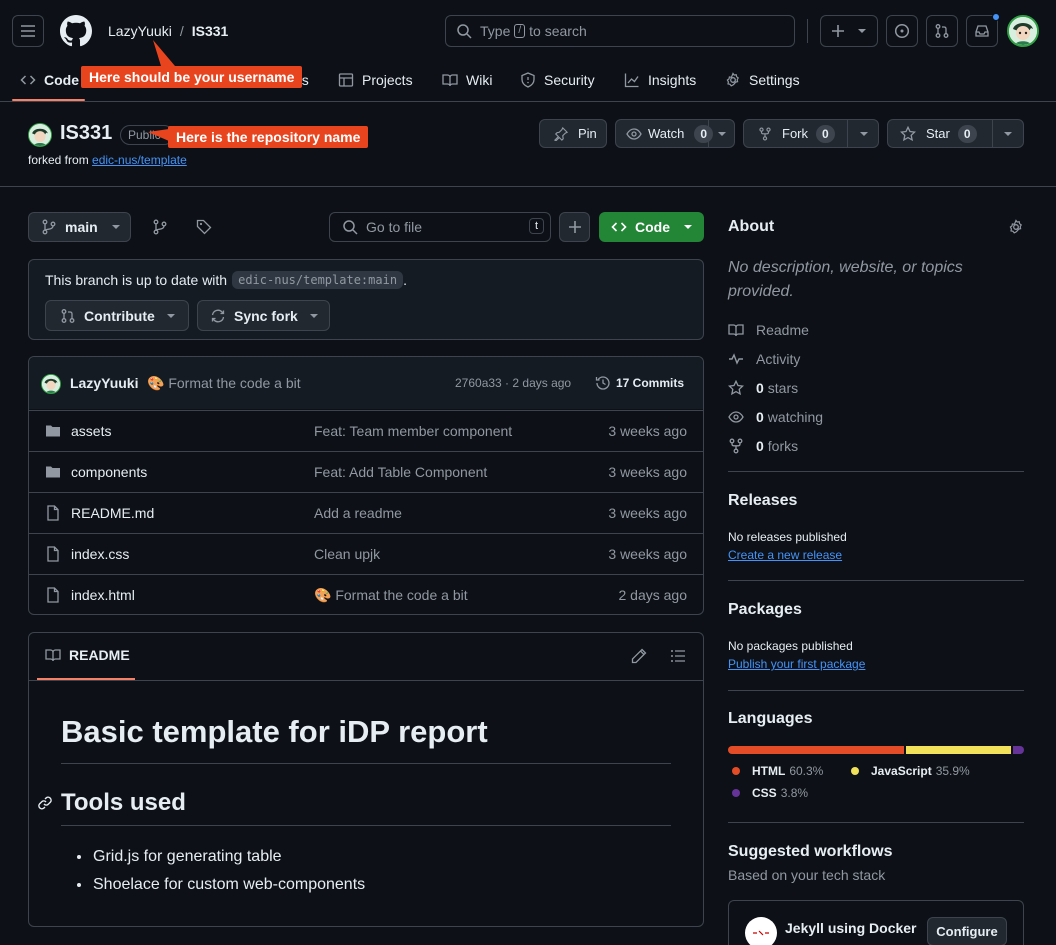 This screenshot has height=945, width=1056. I want to click on notifications-button, so click(983, 30).